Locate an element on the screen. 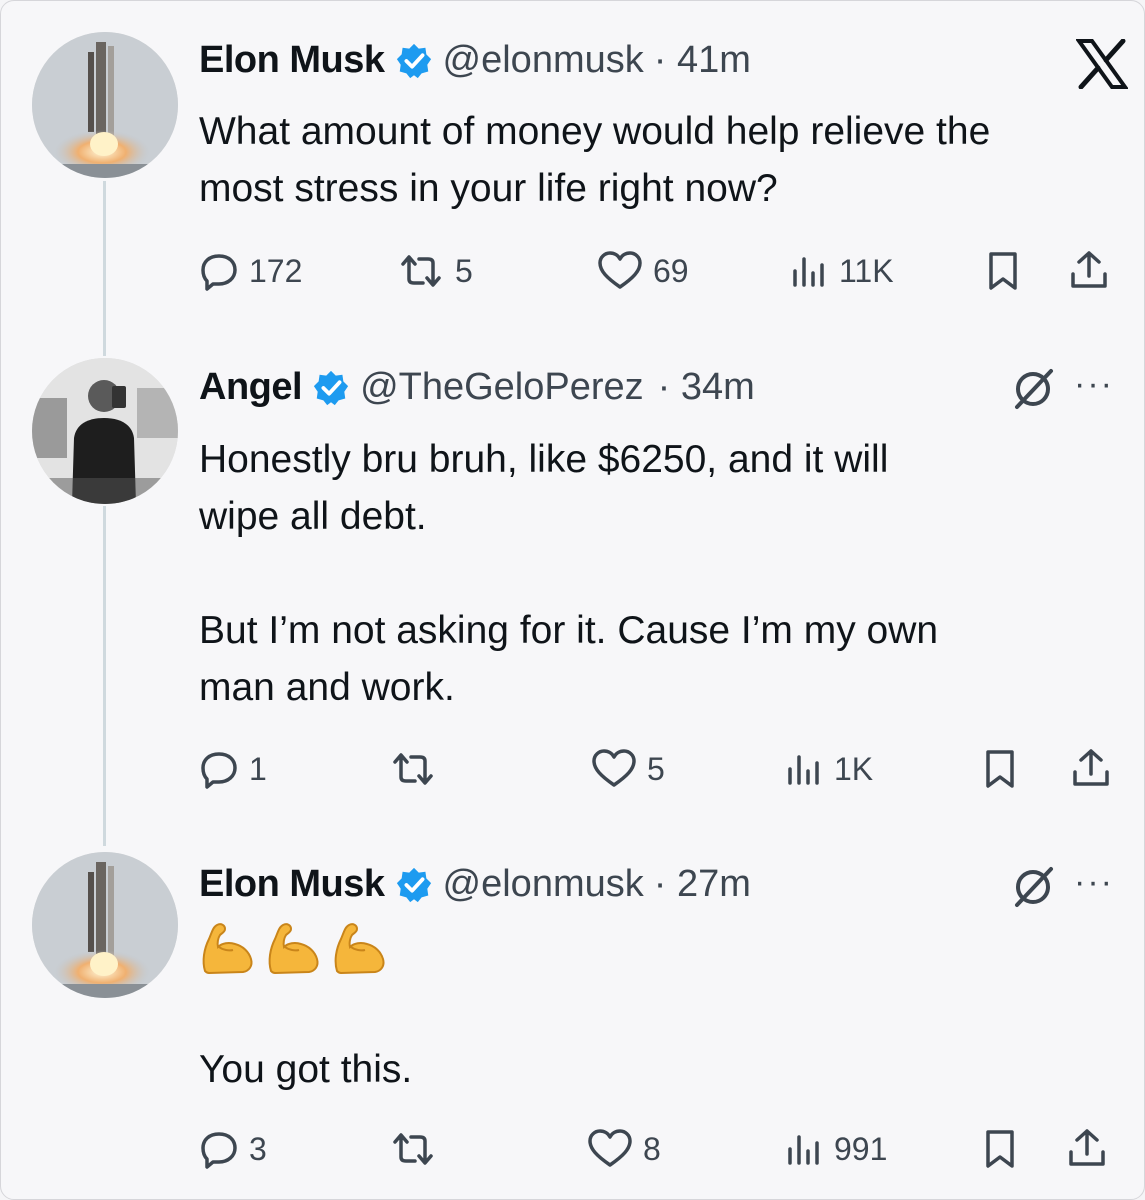  reply-count: 172 is located at coordinates (276, 270).